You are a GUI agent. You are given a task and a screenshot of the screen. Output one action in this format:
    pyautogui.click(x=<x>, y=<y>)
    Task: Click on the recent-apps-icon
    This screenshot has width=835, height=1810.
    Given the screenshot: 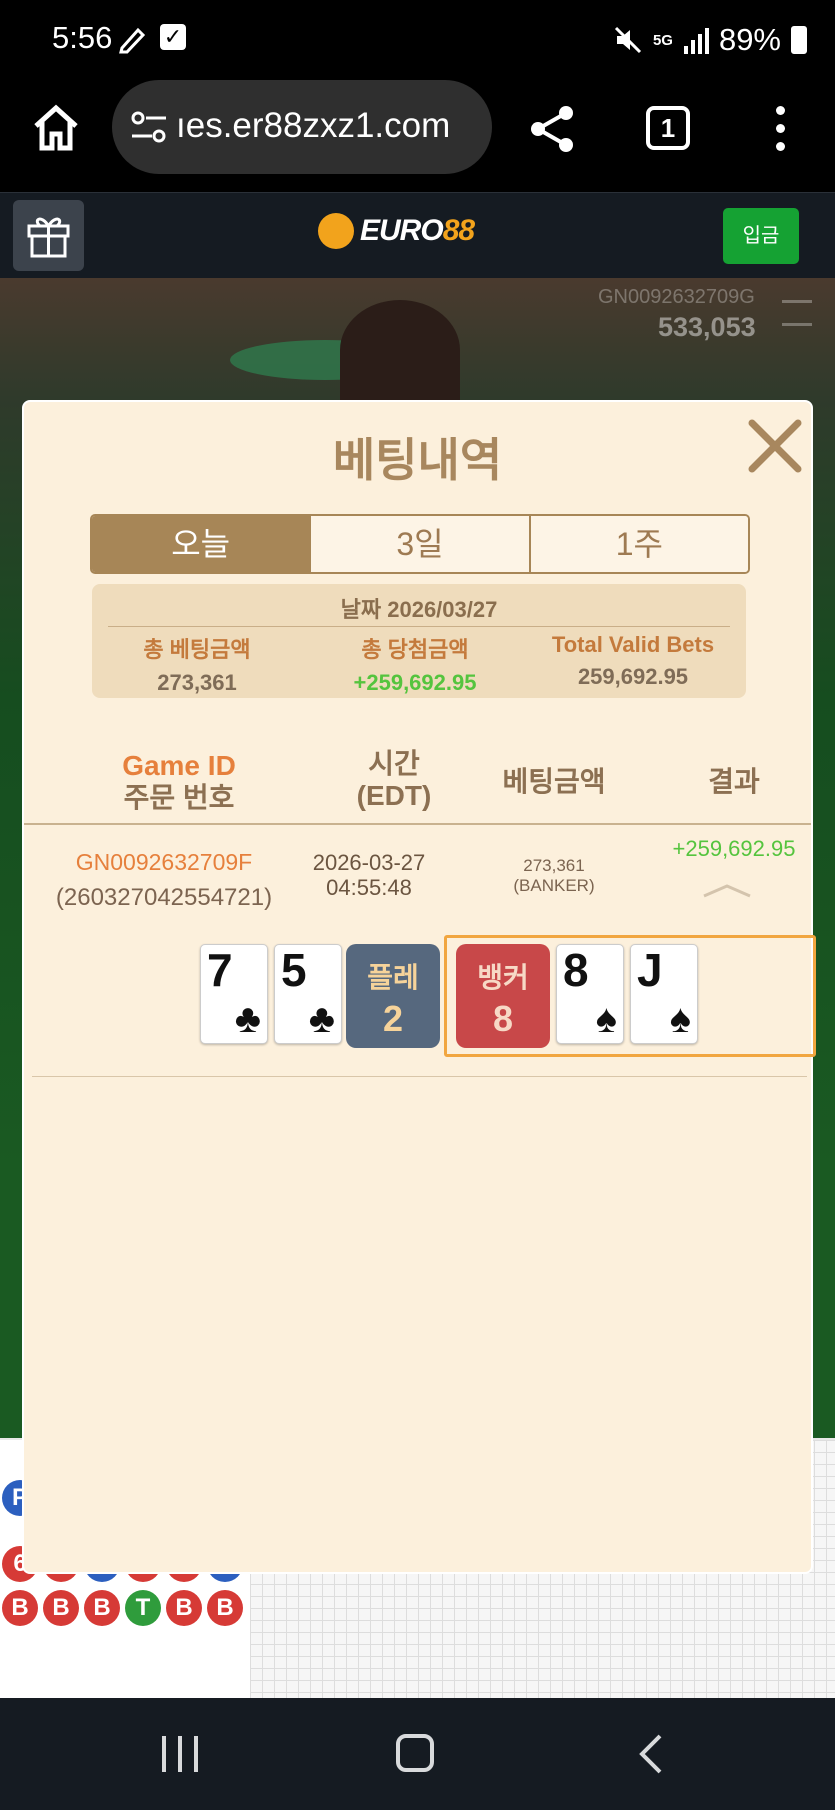 What is the action you would take?
    pyautogui.click(x=180, y=1754)
    